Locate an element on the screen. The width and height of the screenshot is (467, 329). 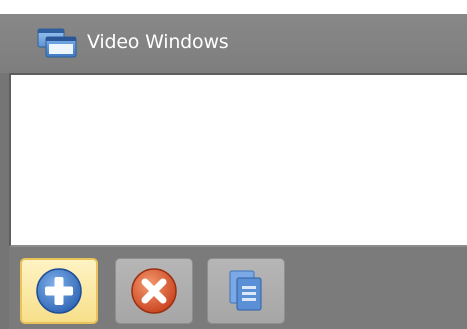
remove-button is located at coordinates (154, 291).